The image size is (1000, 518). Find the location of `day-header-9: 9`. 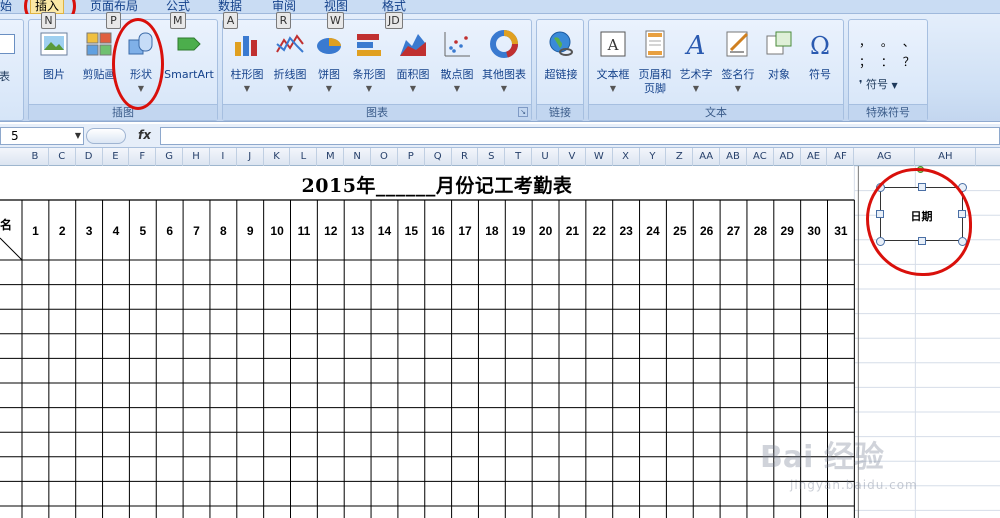

day-header-9: 9 is located at coordinates (250, 231).